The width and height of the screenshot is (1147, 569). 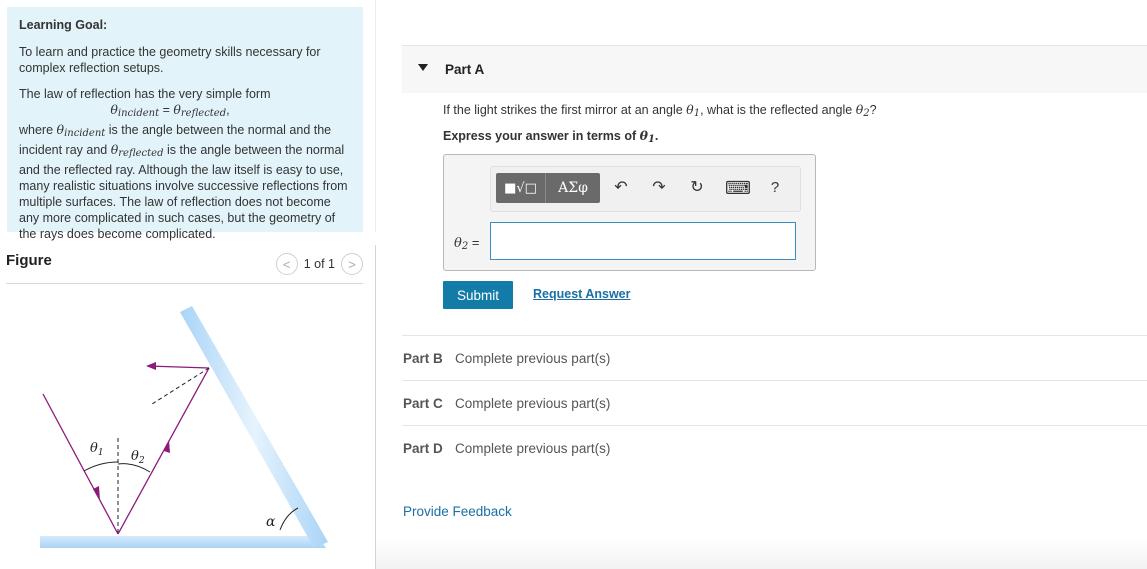 I want to click on figure-header: Figure < 1 of 1 >, so click(x=184, y=268).